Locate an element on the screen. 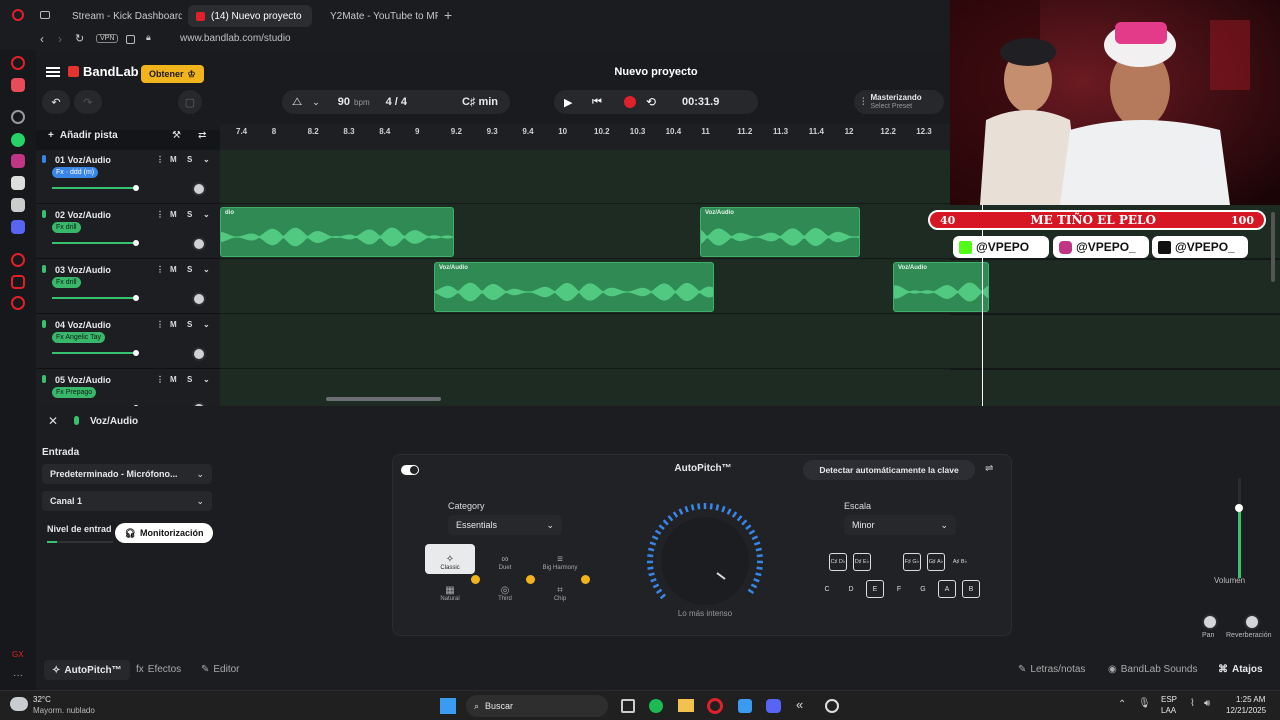  vertical-scrollbar is located at coordinates (1273, 247).